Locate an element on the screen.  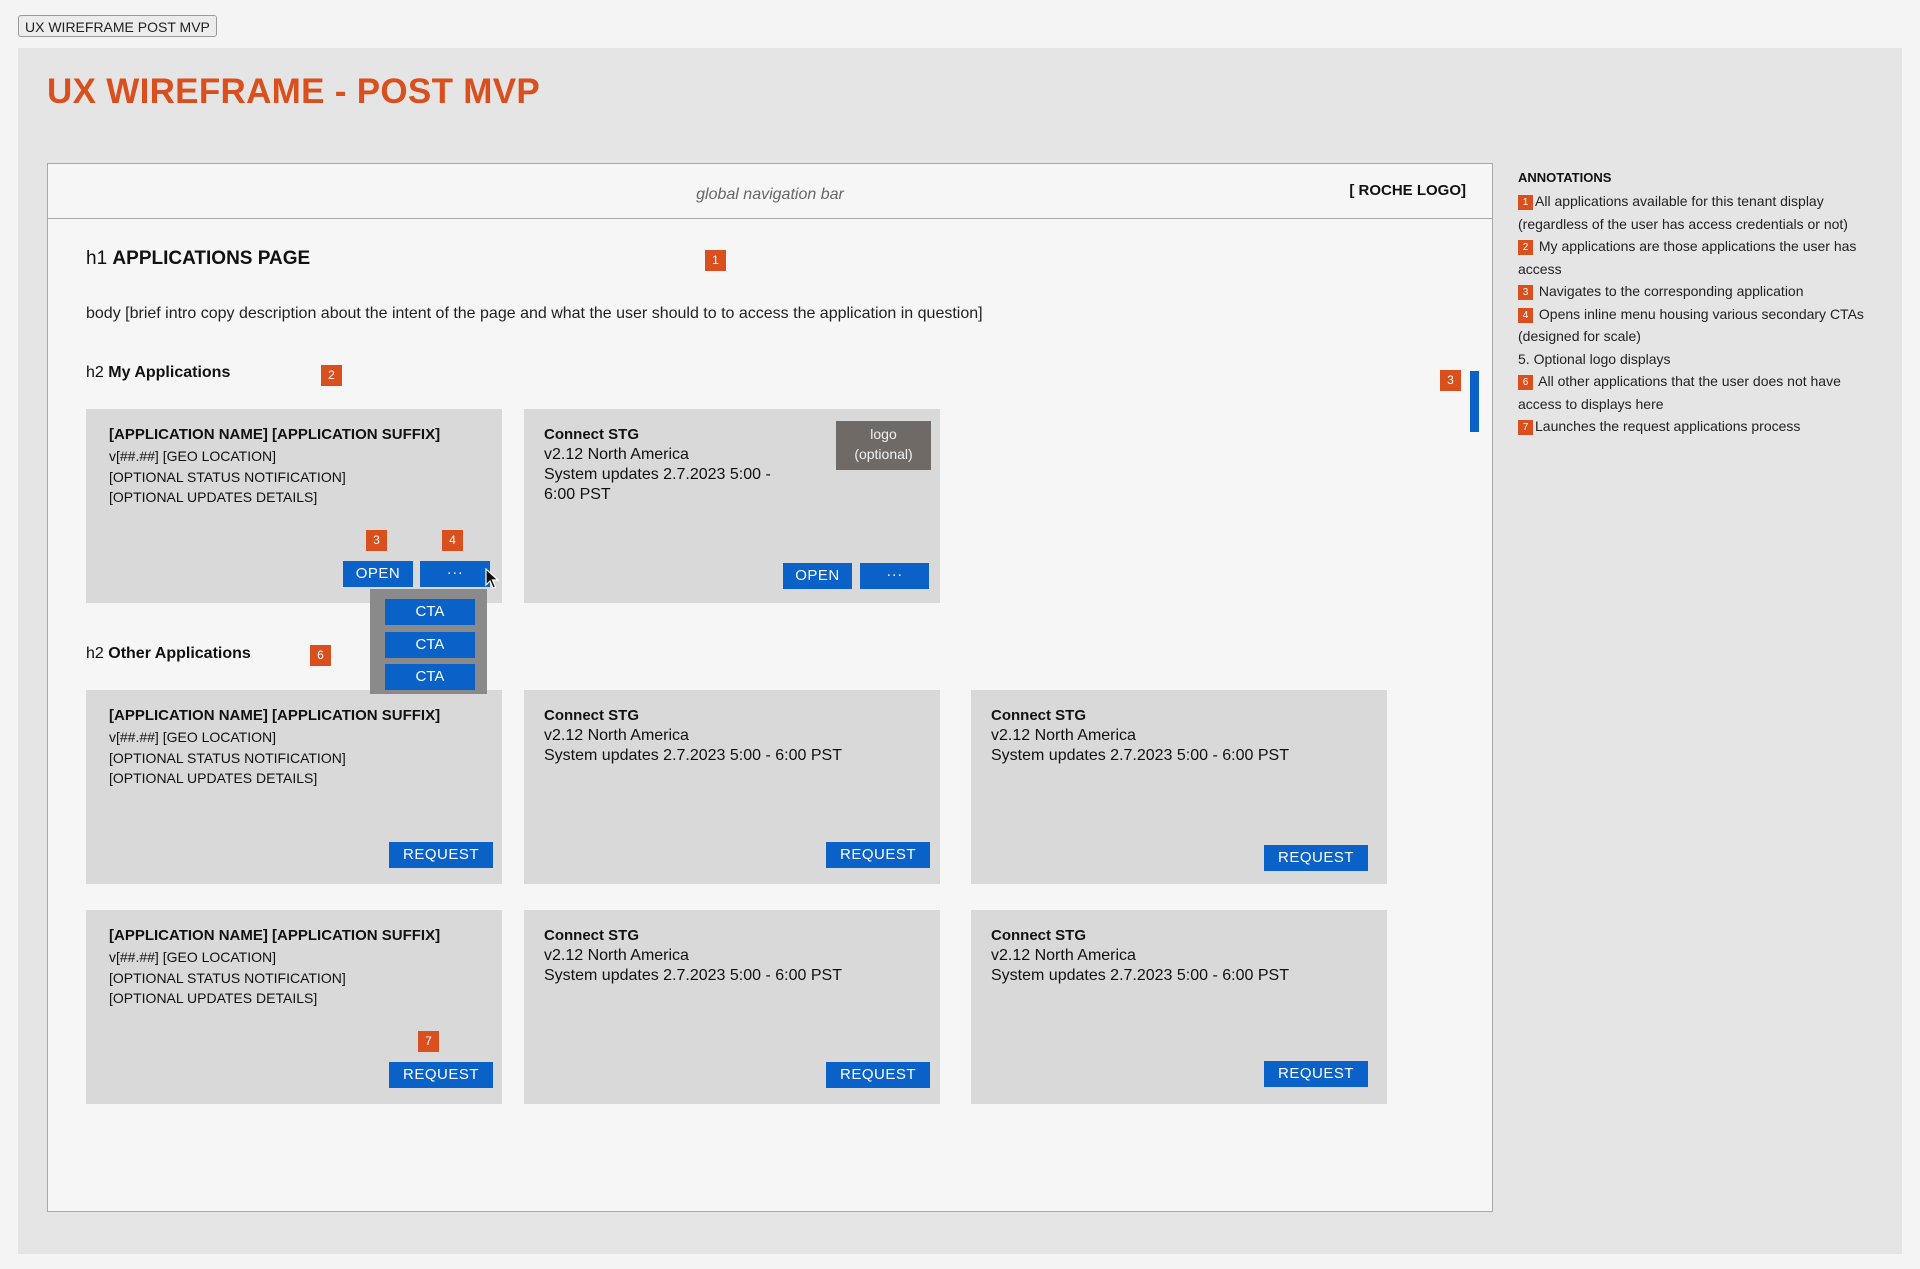
h2-text: My Applications is located at coordinates (169, 372).